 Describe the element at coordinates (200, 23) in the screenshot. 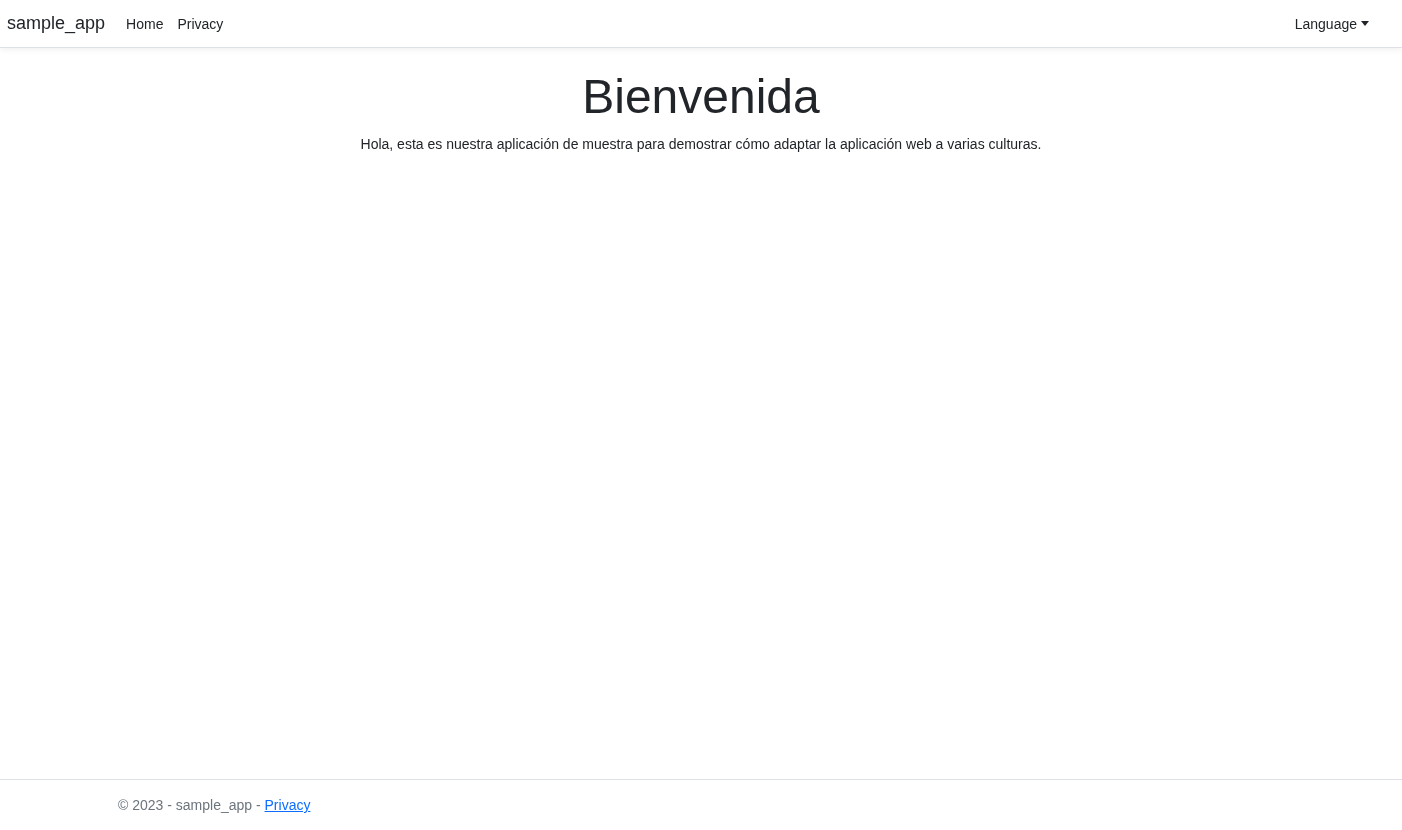

I see `nav-link: Privacy` at that location.